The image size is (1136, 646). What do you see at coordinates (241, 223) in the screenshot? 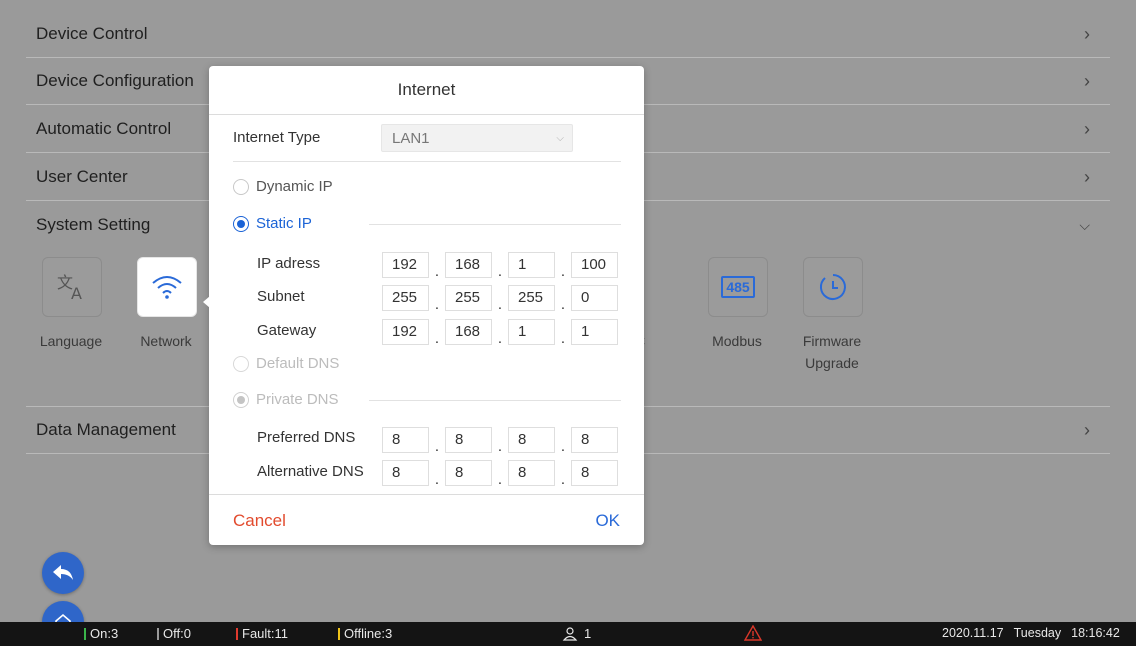
I see `radio-selected-icon` at bounding box center [241, 223].